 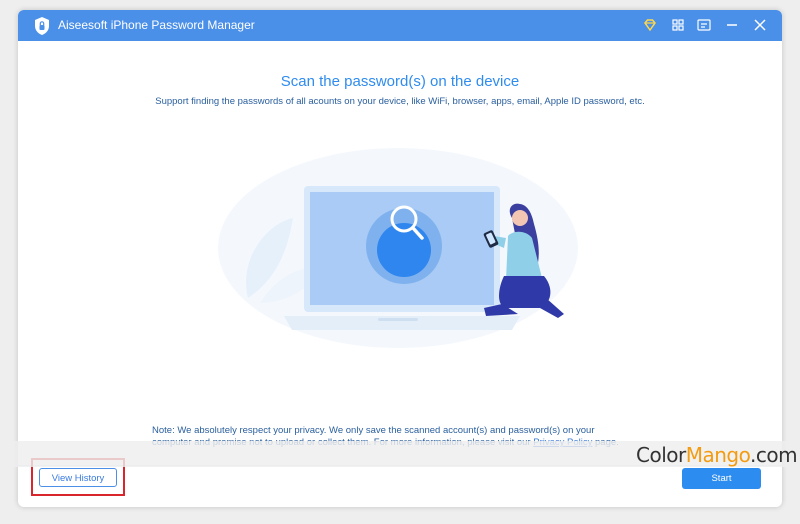 What do you see at coordinates (661, 455) in the screenshot?
I see `watermark-part-color: Color` at bounding box center [661, 455].